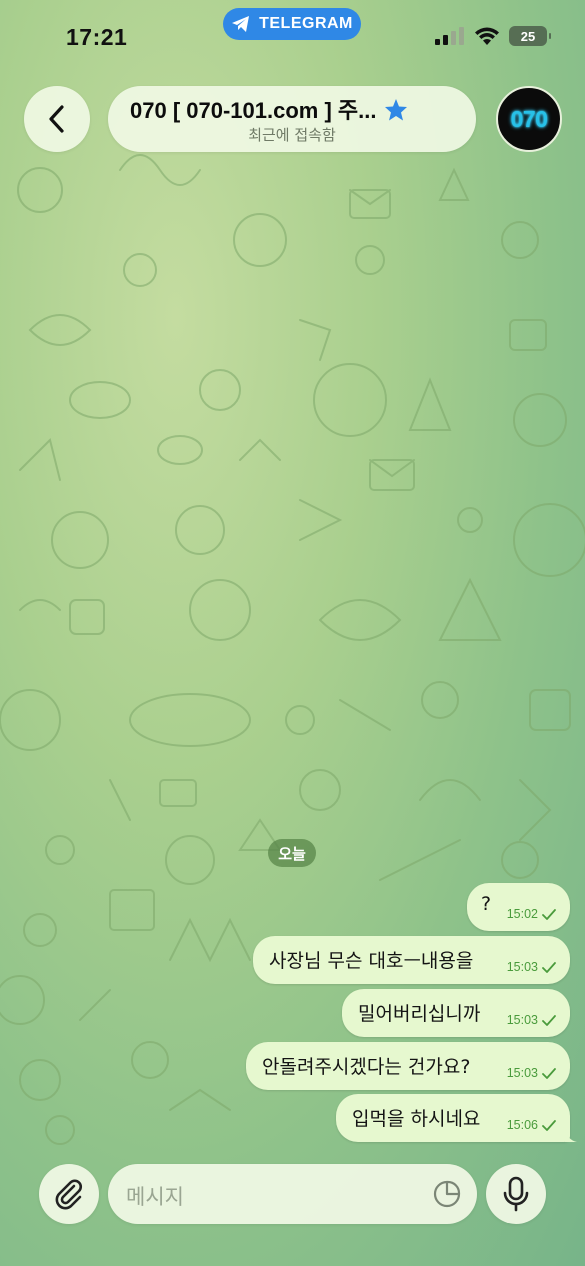 This screenshot has height=1266, width=585. Describe the element at coordinates (241, 24) in the screenshot. I see `telegram-plane-icon` at that location.